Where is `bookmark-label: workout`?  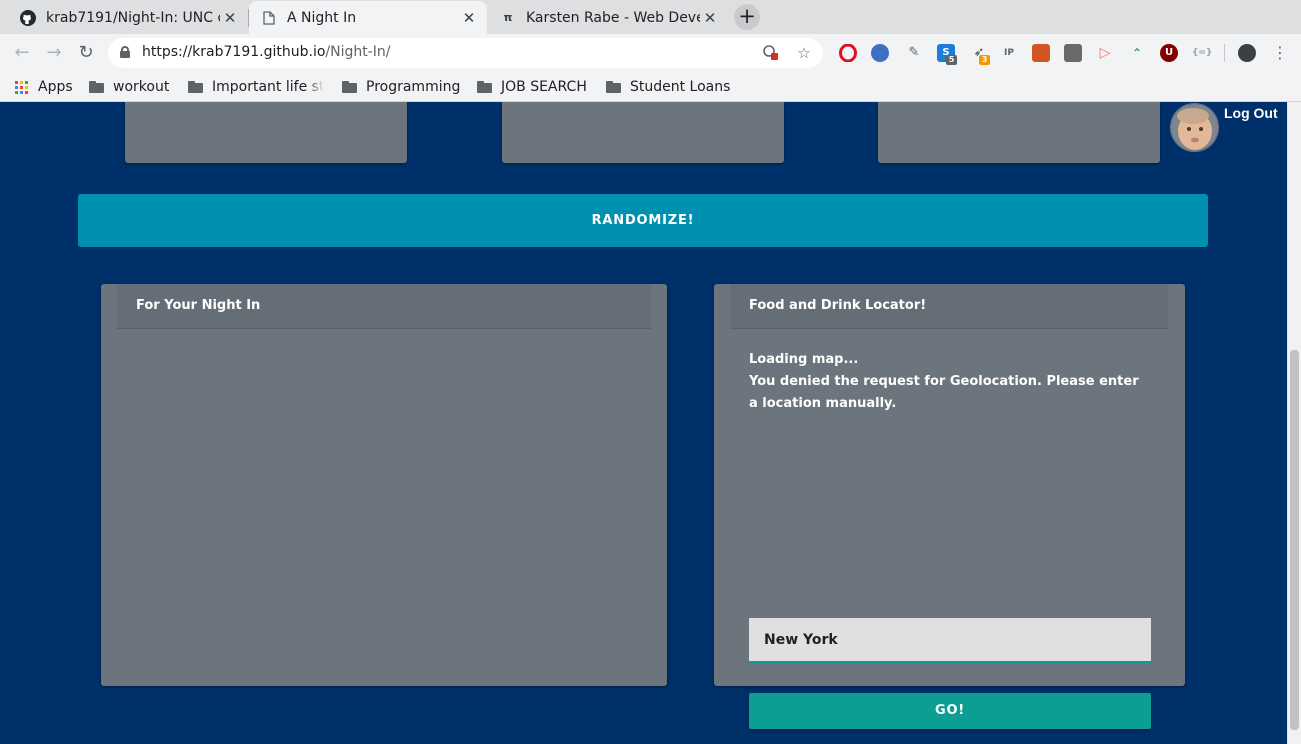
bookmark-label: workout is located at coordinates (141, 87).